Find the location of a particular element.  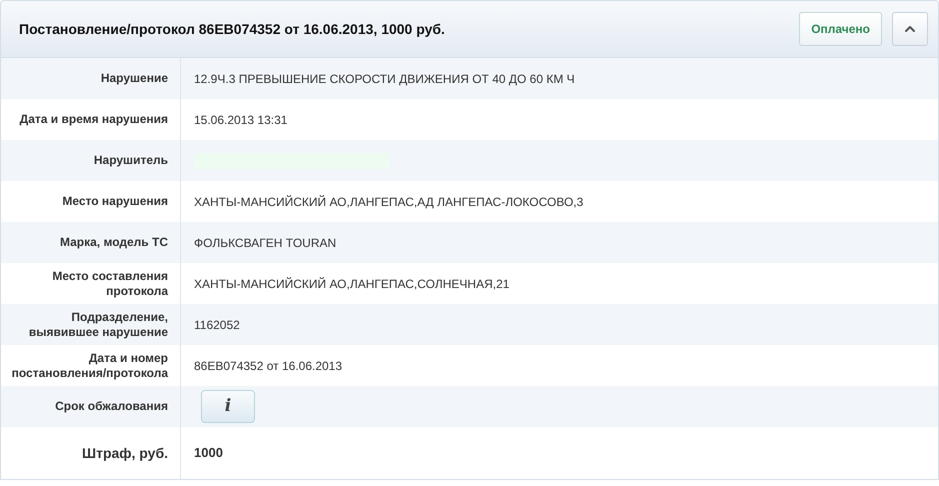

field-label: Место составления протокола is located at coordinates (109, 283).